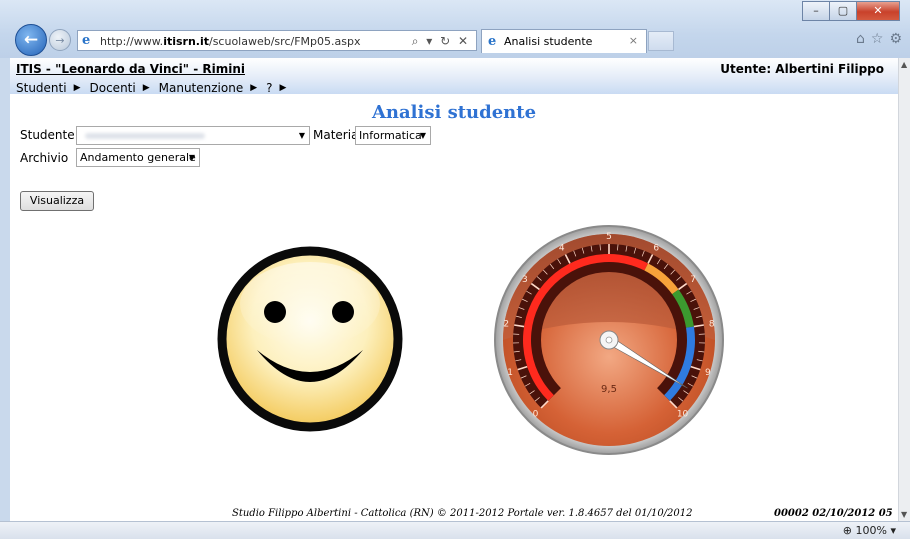 This screenshot has width=910, height=539. What do you see at coordinates (492, 41) in the screenshot?
I see `ie-tab-icon: e` at bounding box center [492, 41].